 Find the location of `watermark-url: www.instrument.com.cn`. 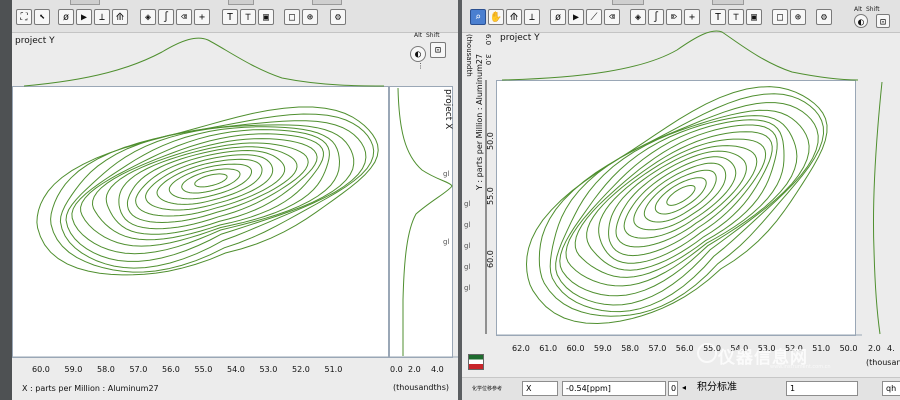

watermark-url: www.instrument.com.cn is located at coordinates (800, 367).